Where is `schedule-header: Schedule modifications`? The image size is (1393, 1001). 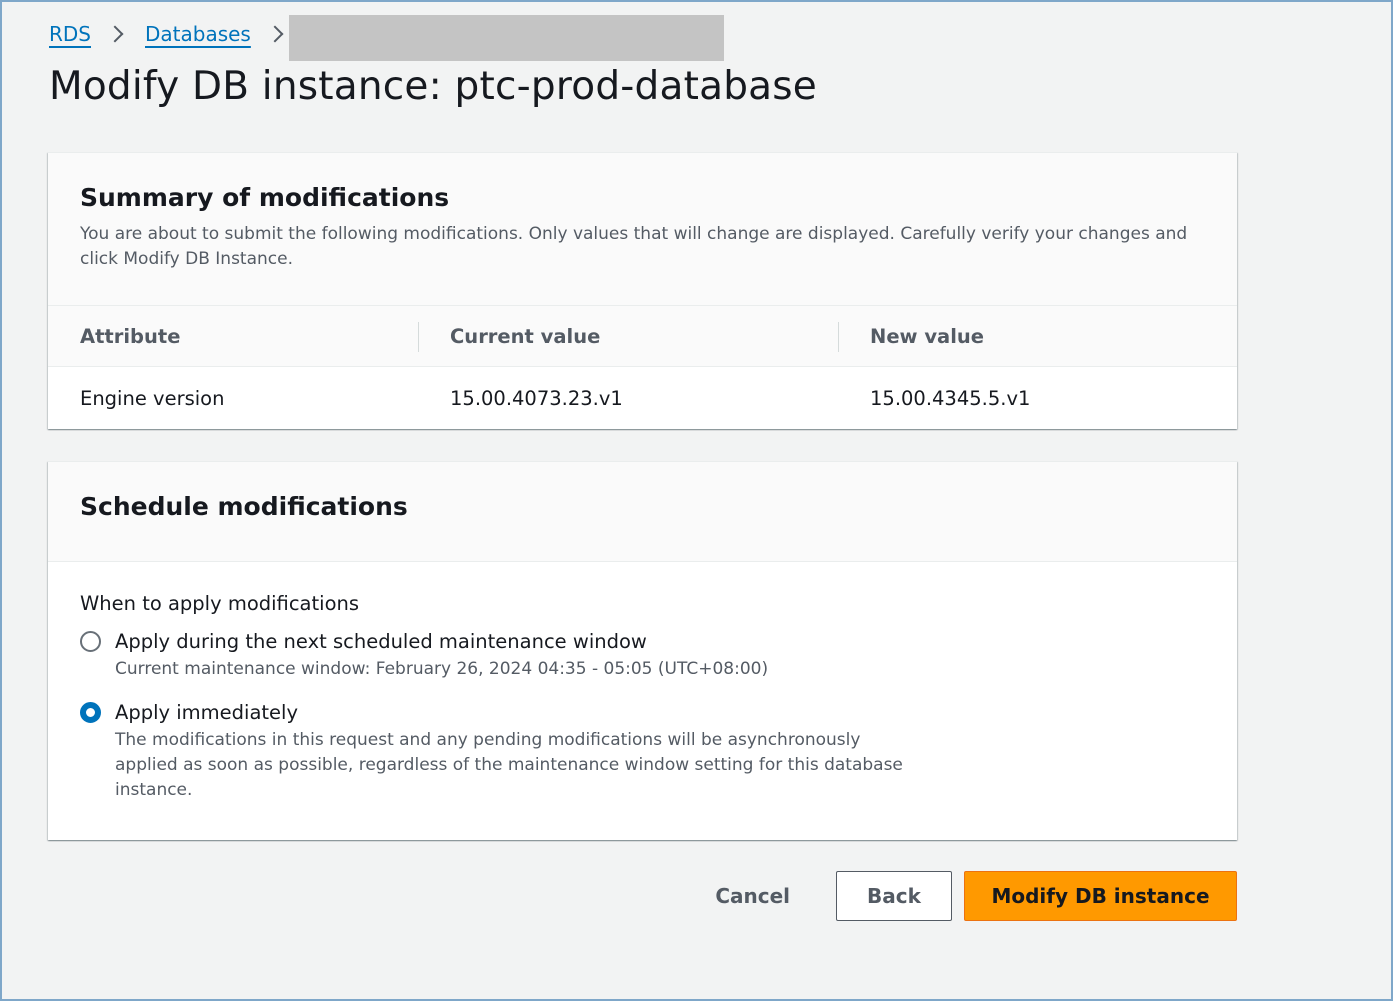 schedule-header: Schedule modifications is located at coordinates (642, 512).